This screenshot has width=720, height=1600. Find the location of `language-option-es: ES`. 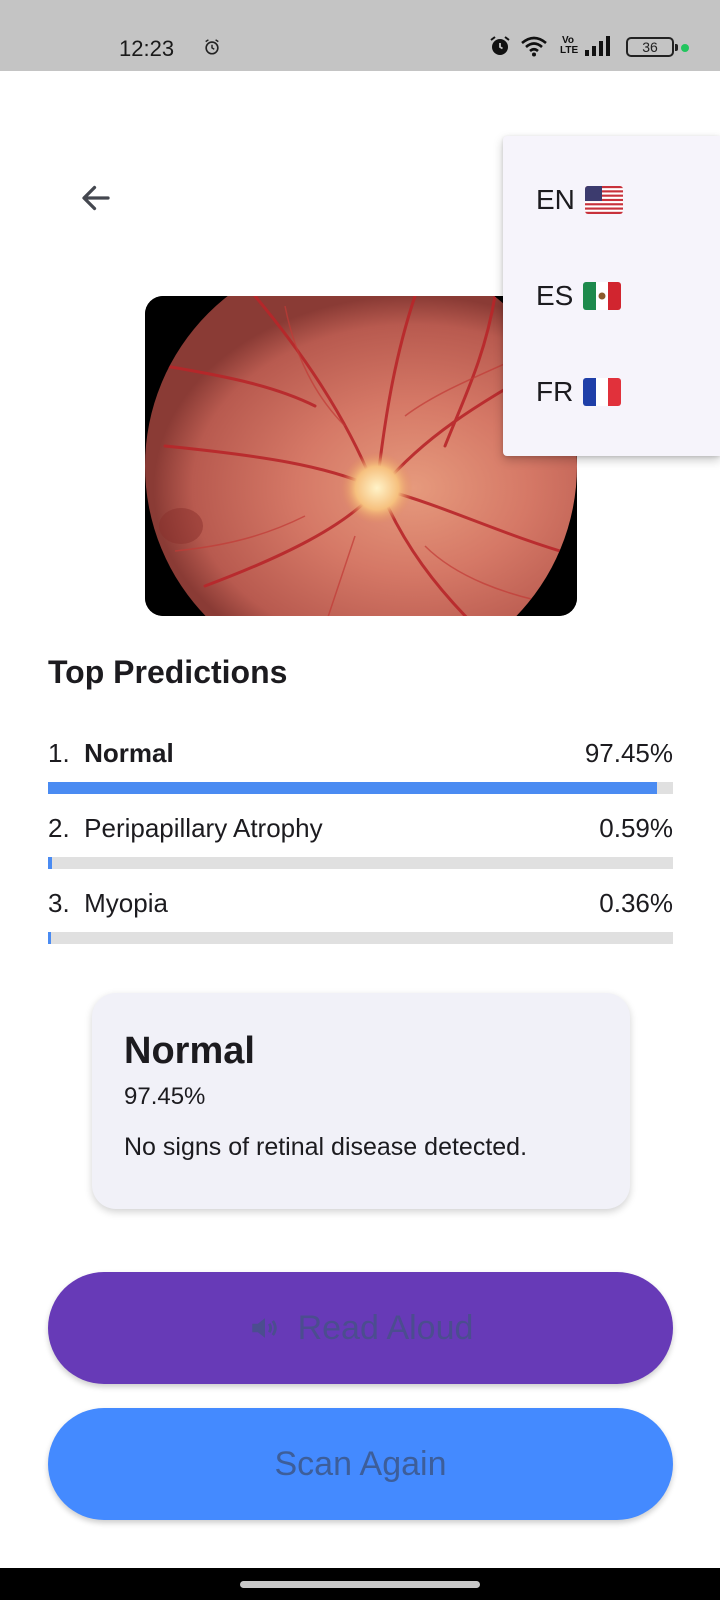

language-option-es: ES is located at coordinates (611, 296).